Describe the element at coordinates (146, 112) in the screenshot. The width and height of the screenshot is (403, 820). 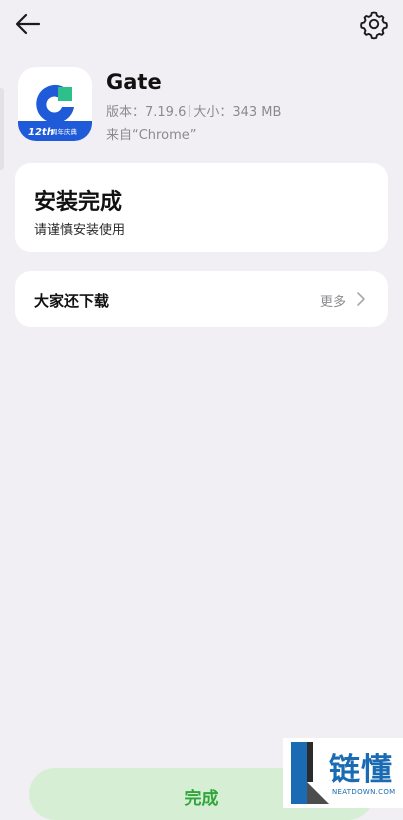
I see `version-label: 版本：7.19.6` at that location.